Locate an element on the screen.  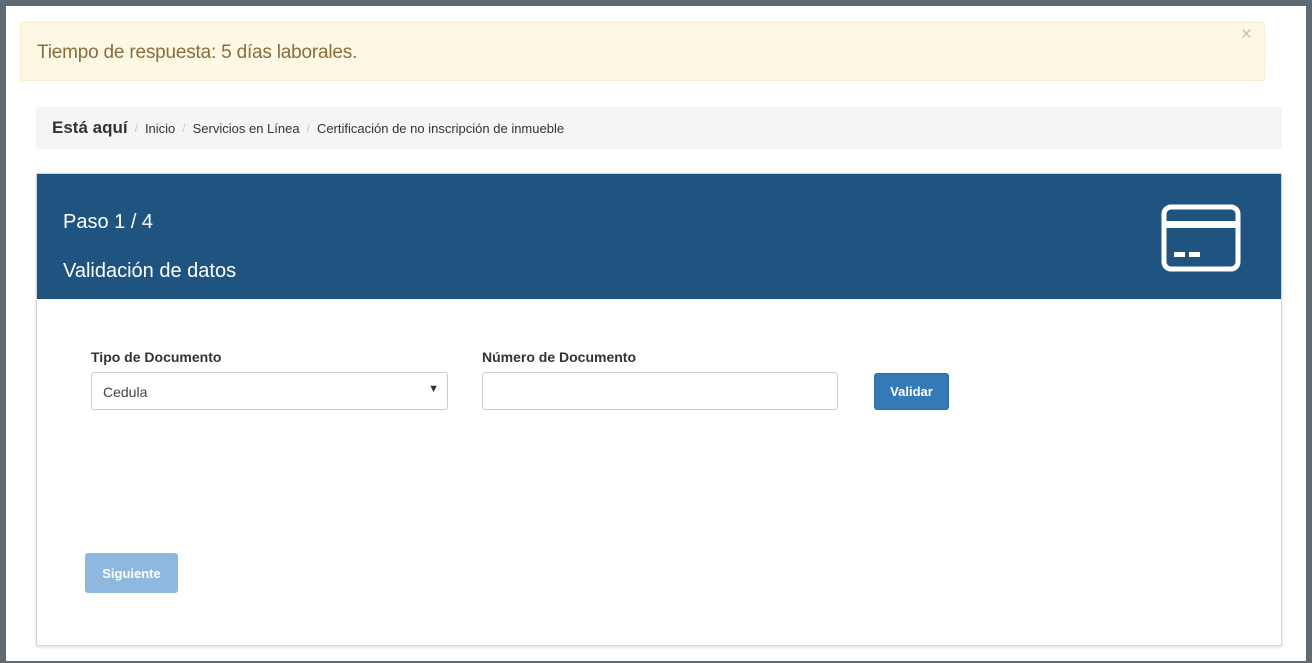
document-number-label: Número de Documento is located at coordinates (559, 357).